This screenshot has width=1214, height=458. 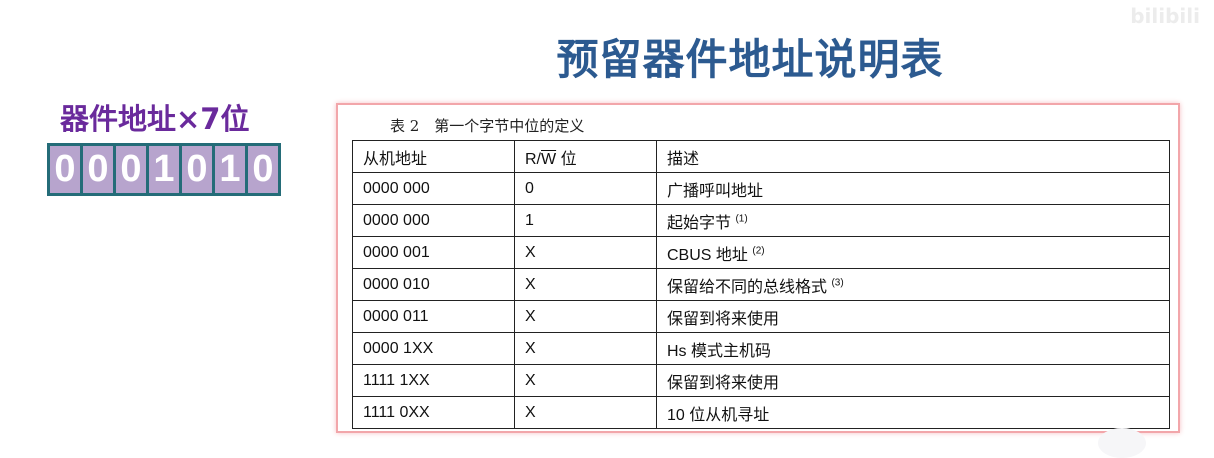 I want to click on table-row: 1111 1XX X 保留到将来使用, so click(x=761, y=380).